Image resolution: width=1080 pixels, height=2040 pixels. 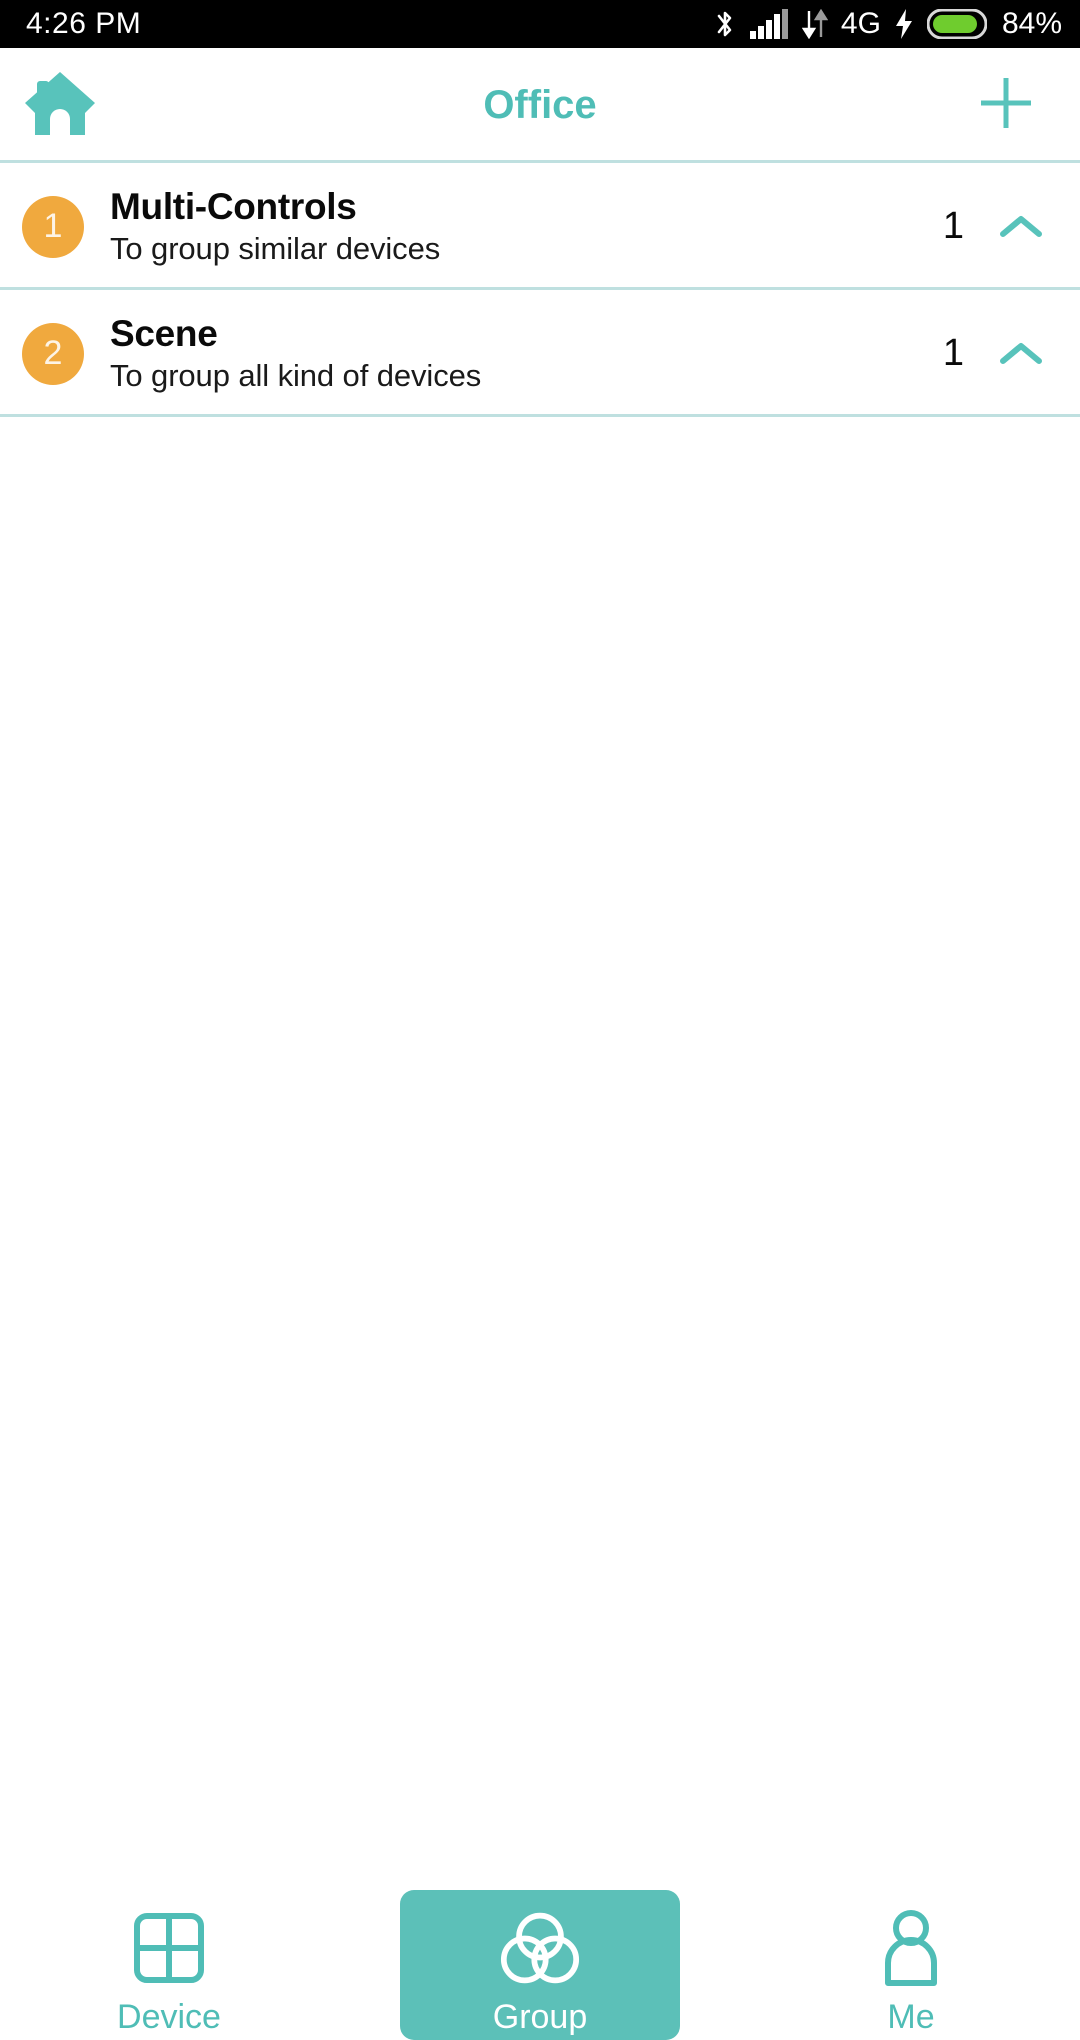 I want to click on data-transfer-icon, so click(x=814, y=24).